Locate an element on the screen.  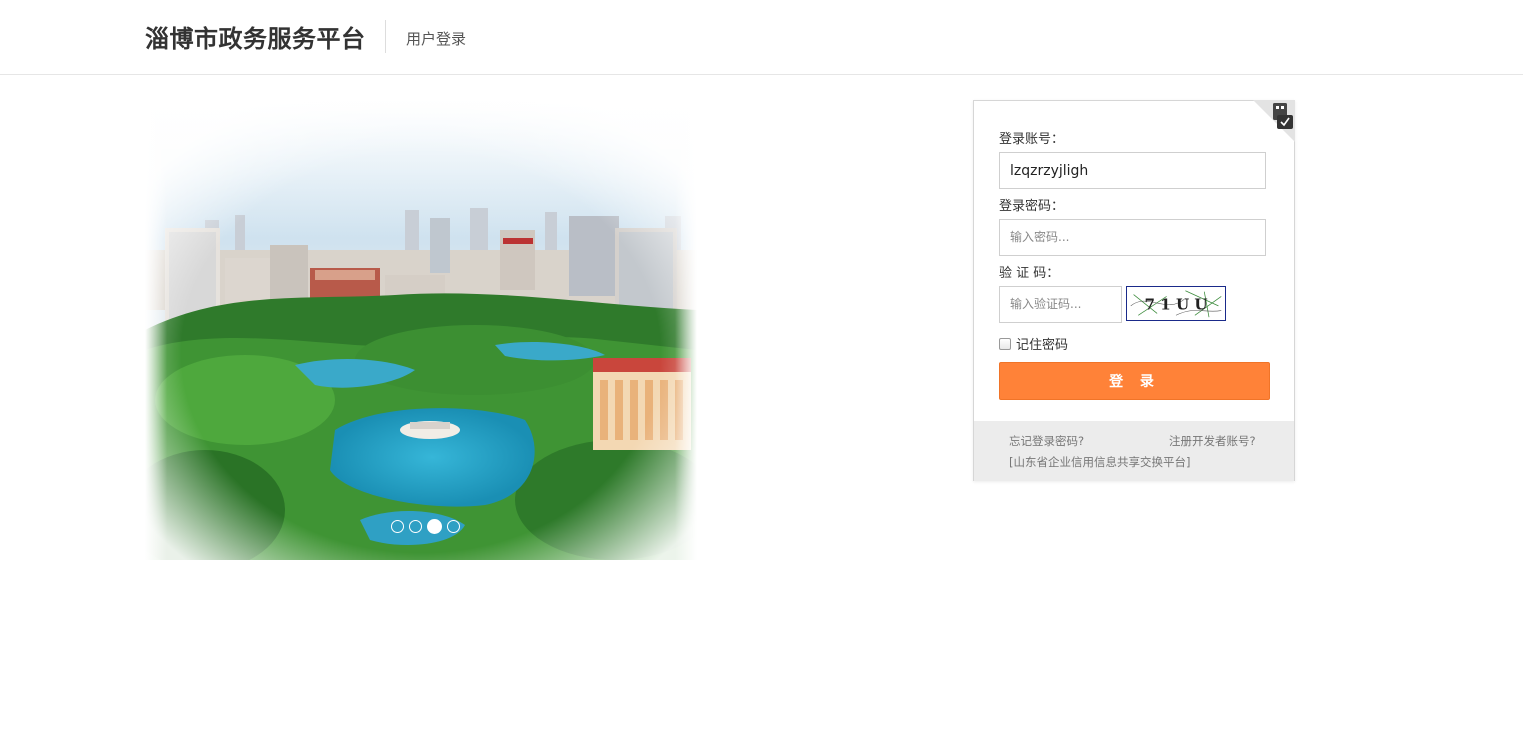
captcha-label: 验 证 码： is located at coordinates (1029, 273).